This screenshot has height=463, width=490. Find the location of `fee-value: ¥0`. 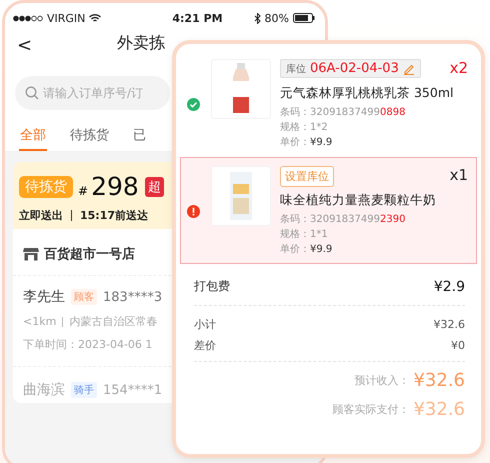

fee-value: ¥0 is located at coordinates (458, 345).